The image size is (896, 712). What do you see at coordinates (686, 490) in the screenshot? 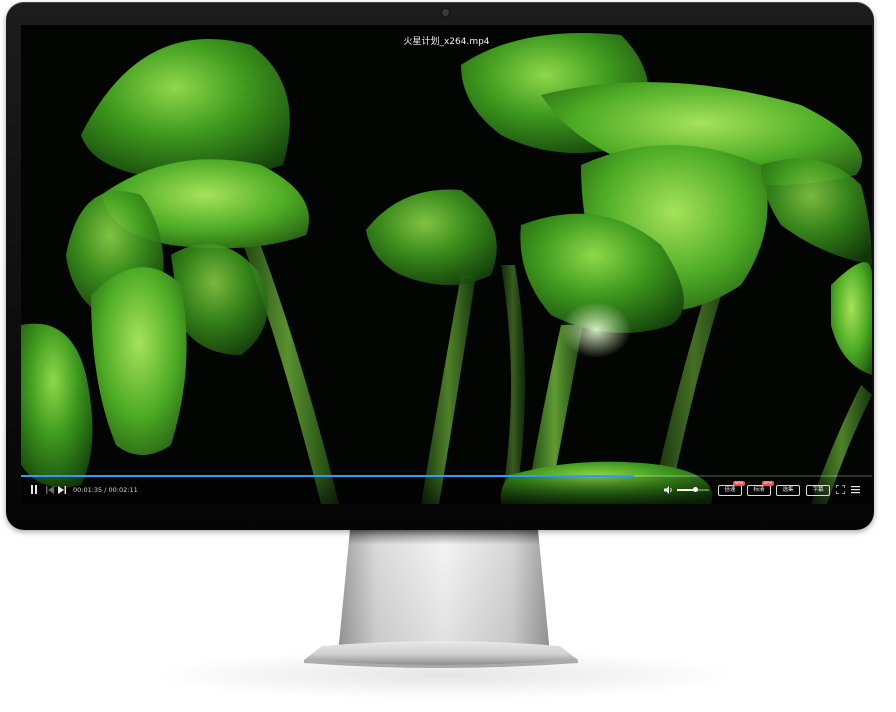
I see `volume-slider-fill` at bounding box center [686, 490].